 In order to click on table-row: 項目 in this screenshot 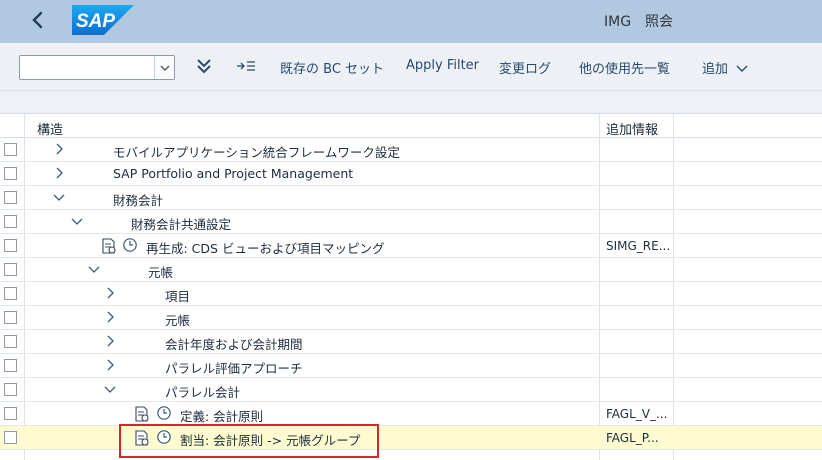, I will do `click(411, 294)`.